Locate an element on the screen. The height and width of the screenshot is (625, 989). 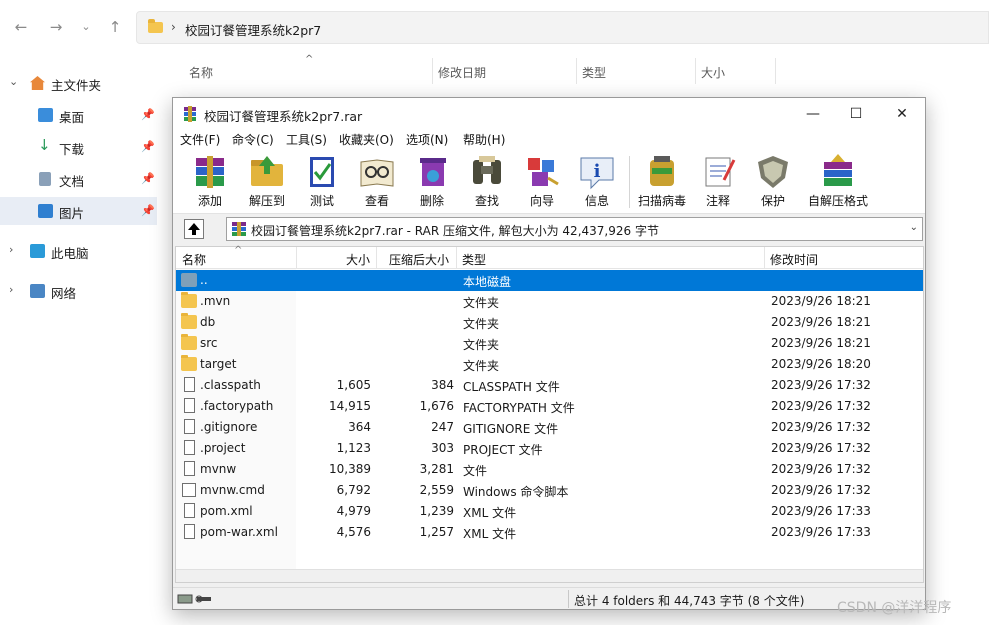
cell-size: 6,792 is located at coordinates (353, 490).